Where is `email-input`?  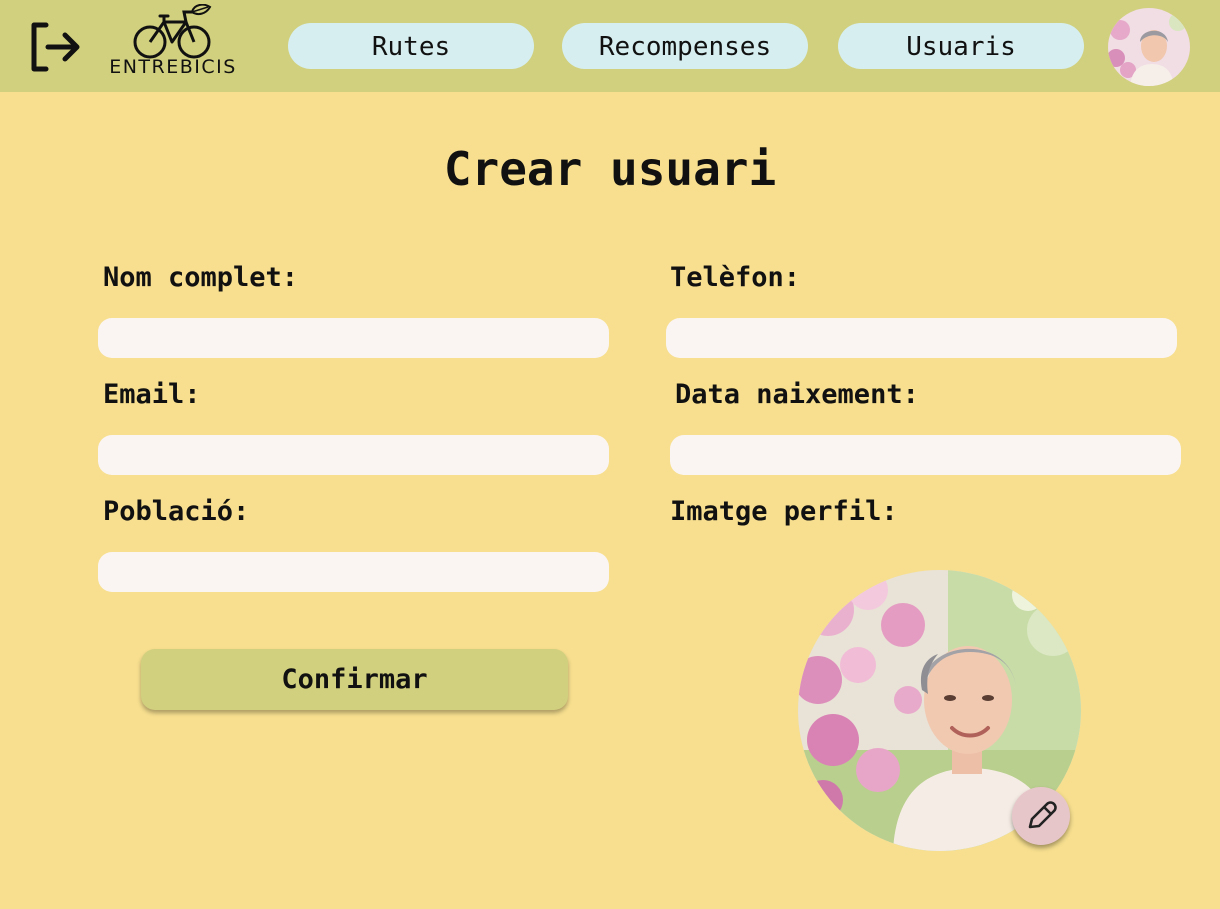
email-input is located at coordinates (353, 455).